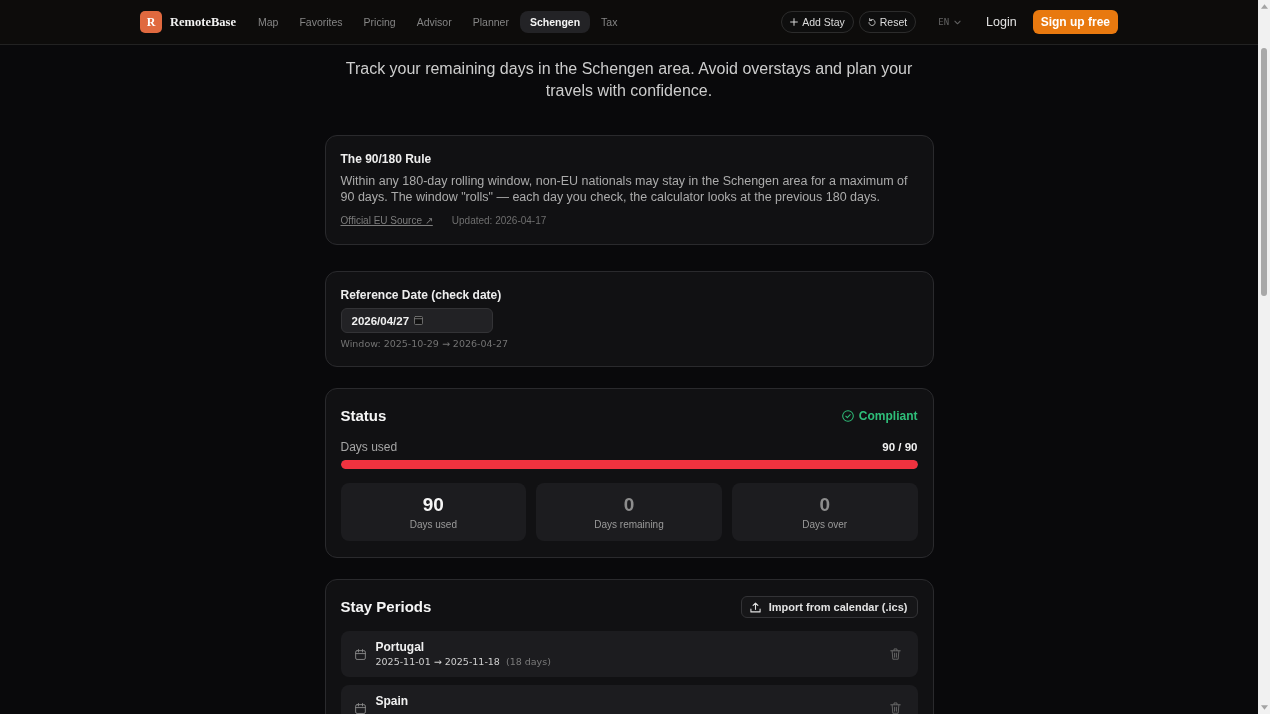 The image size is (1270, 714). I want to click on date-label: Reference Date (check date), so click(421, 295).